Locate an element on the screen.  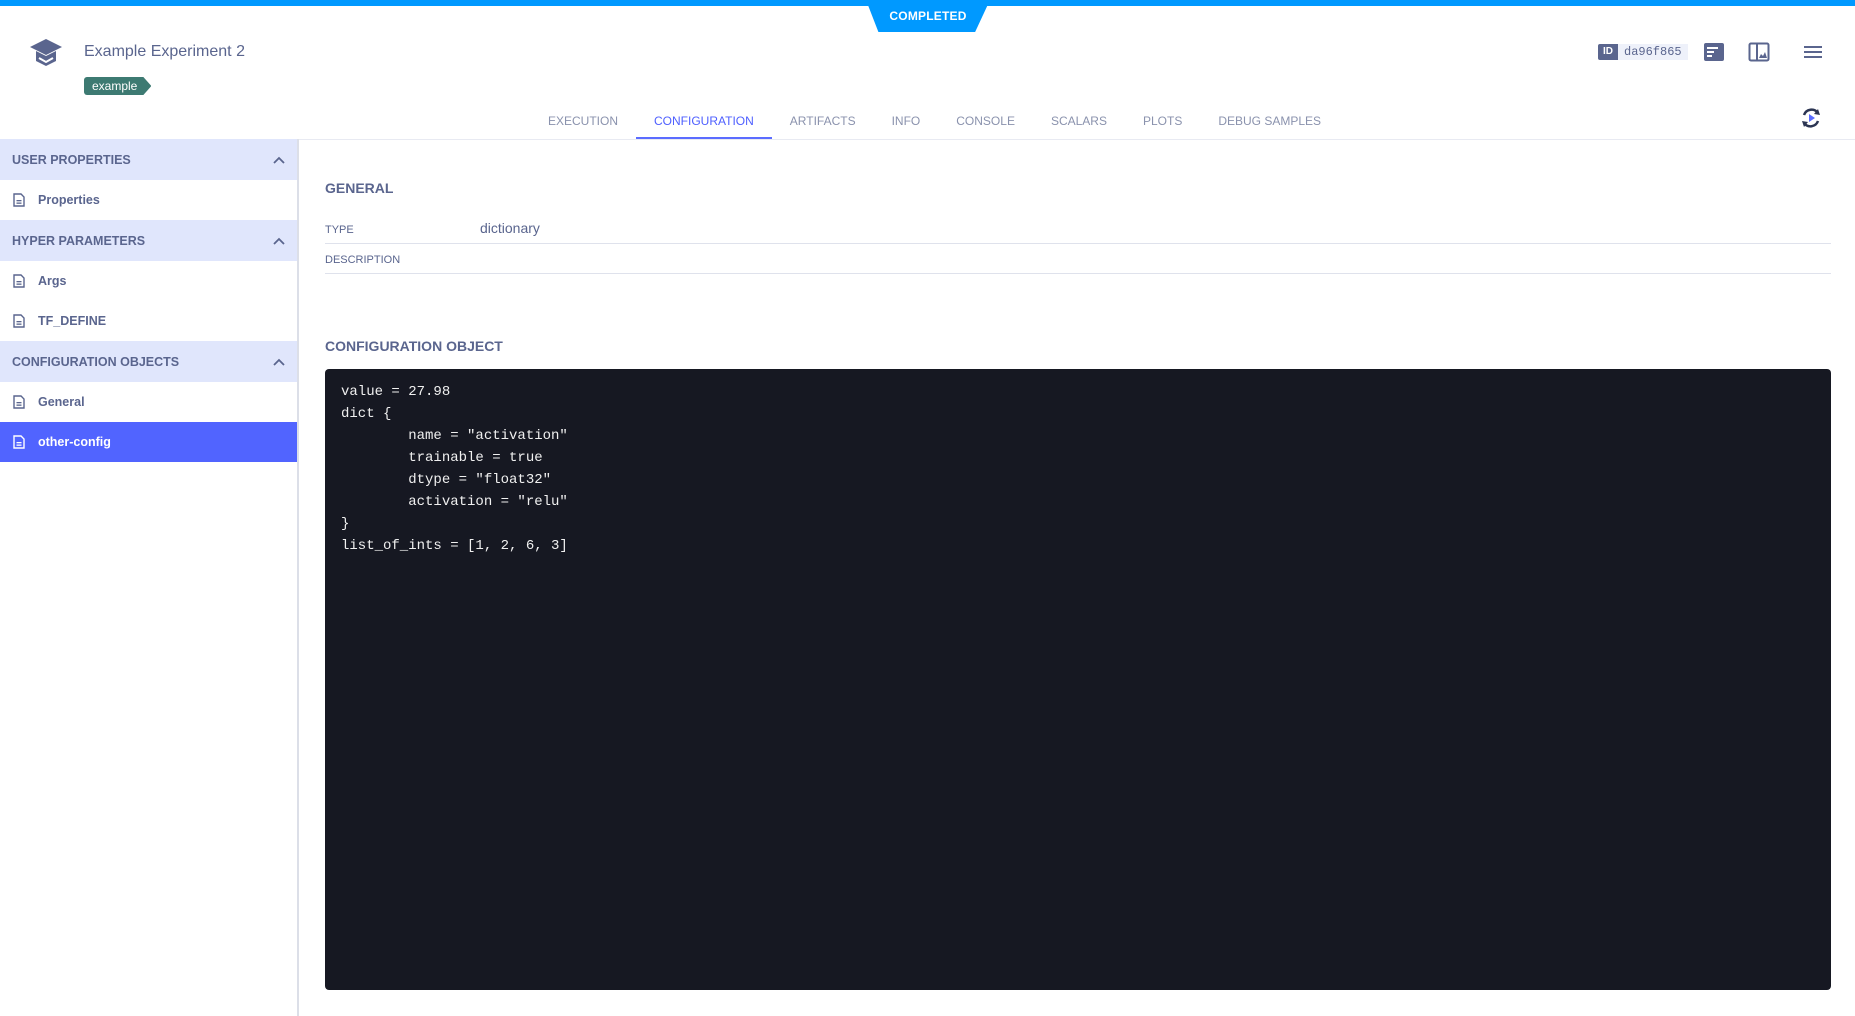
sidebar-item-args: Args is located at coordinates (148, 281).